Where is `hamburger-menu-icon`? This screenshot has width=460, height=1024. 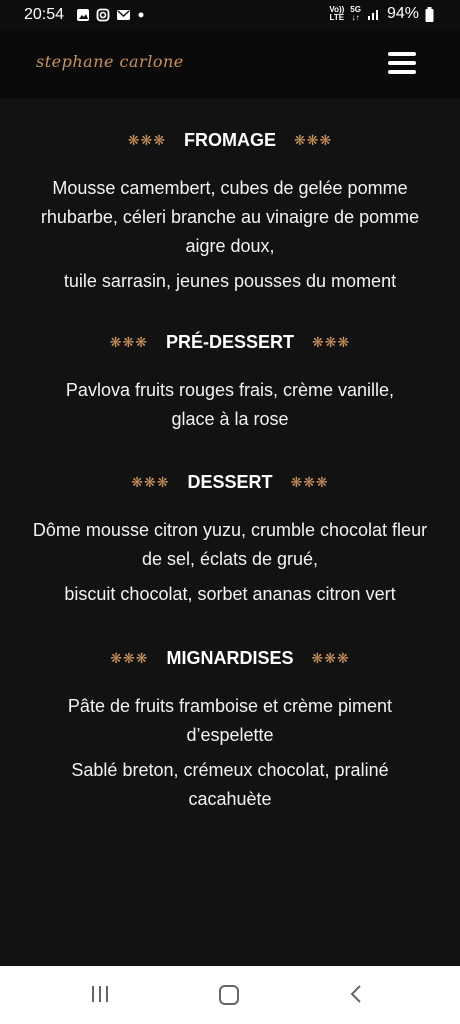
hamburger-menu-icon is located at coordinates (402, 64).